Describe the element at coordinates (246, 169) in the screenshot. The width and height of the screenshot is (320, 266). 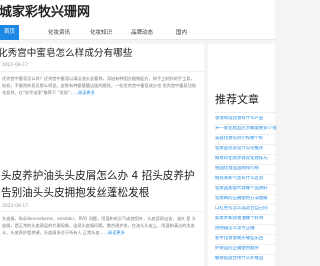
I see `recommended-link: 韩国化妆品品牌排行榜` at that location.